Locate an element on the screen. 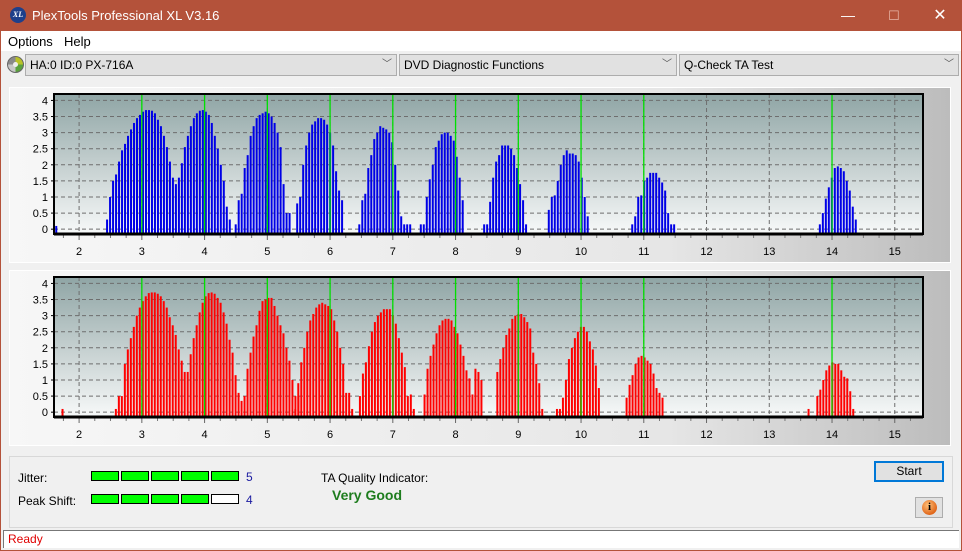 The width and height of the screenshot is (962, 551). jitter-label: Jitter: is located at coordinates (33, 478).